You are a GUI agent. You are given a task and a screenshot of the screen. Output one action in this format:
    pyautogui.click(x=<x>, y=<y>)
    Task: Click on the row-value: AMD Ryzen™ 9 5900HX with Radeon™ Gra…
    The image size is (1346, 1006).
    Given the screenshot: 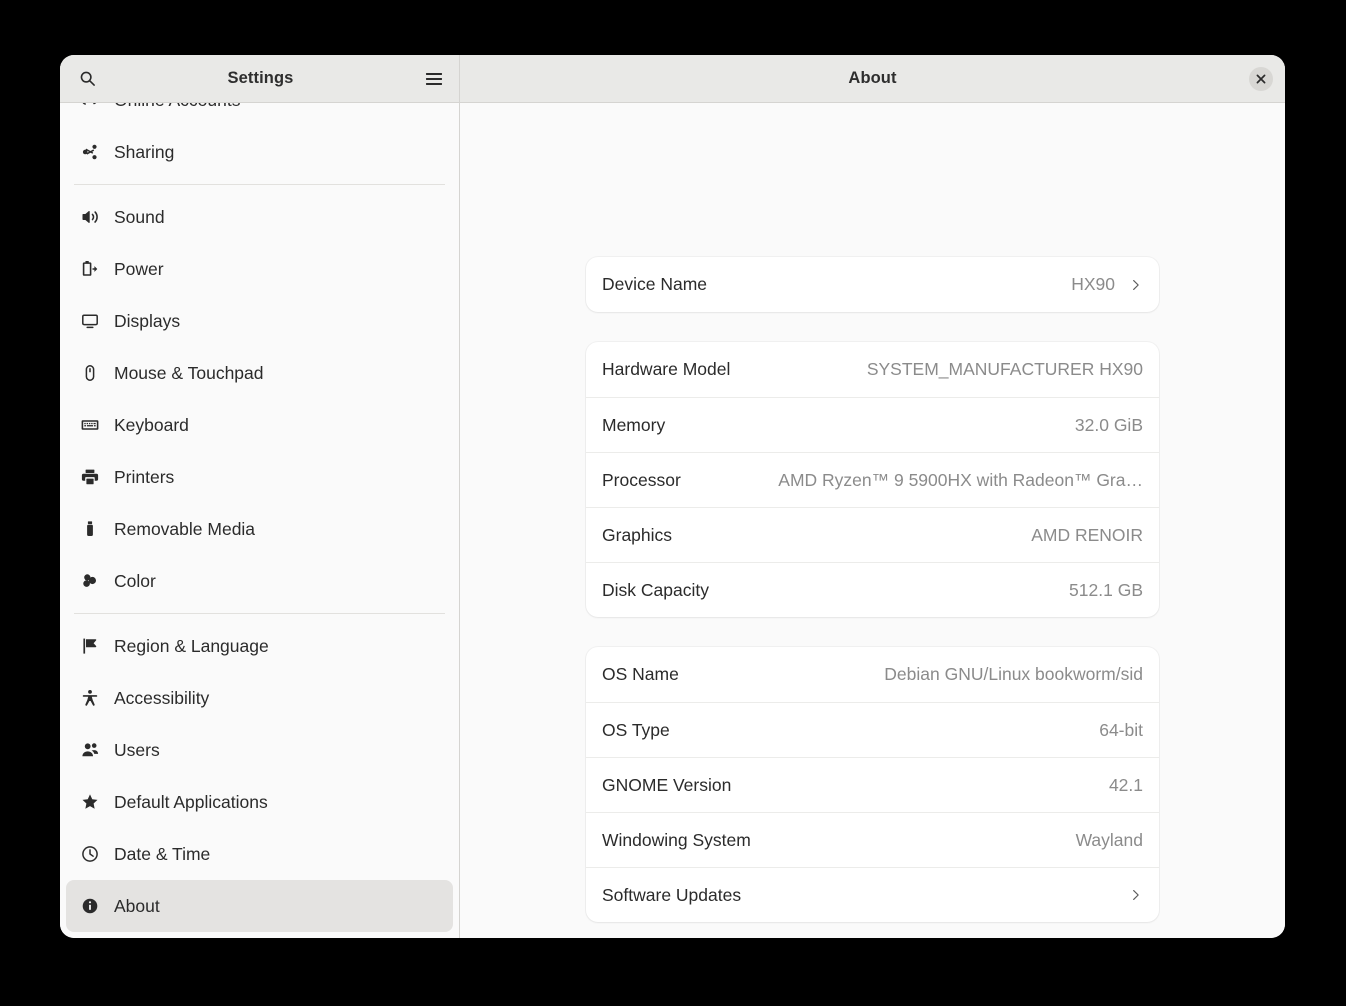 What is the action you would take?
    pyautogui.click(x=960, y=479)
    